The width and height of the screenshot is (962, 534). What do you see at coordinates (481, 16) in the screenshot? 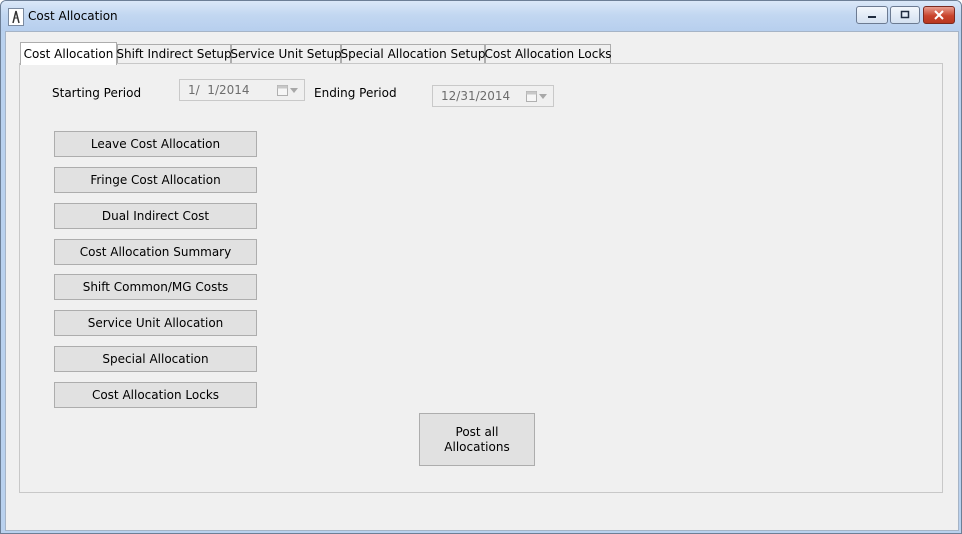
I see `title-bar: Cost Allocation` at bounding box center [481, 16].